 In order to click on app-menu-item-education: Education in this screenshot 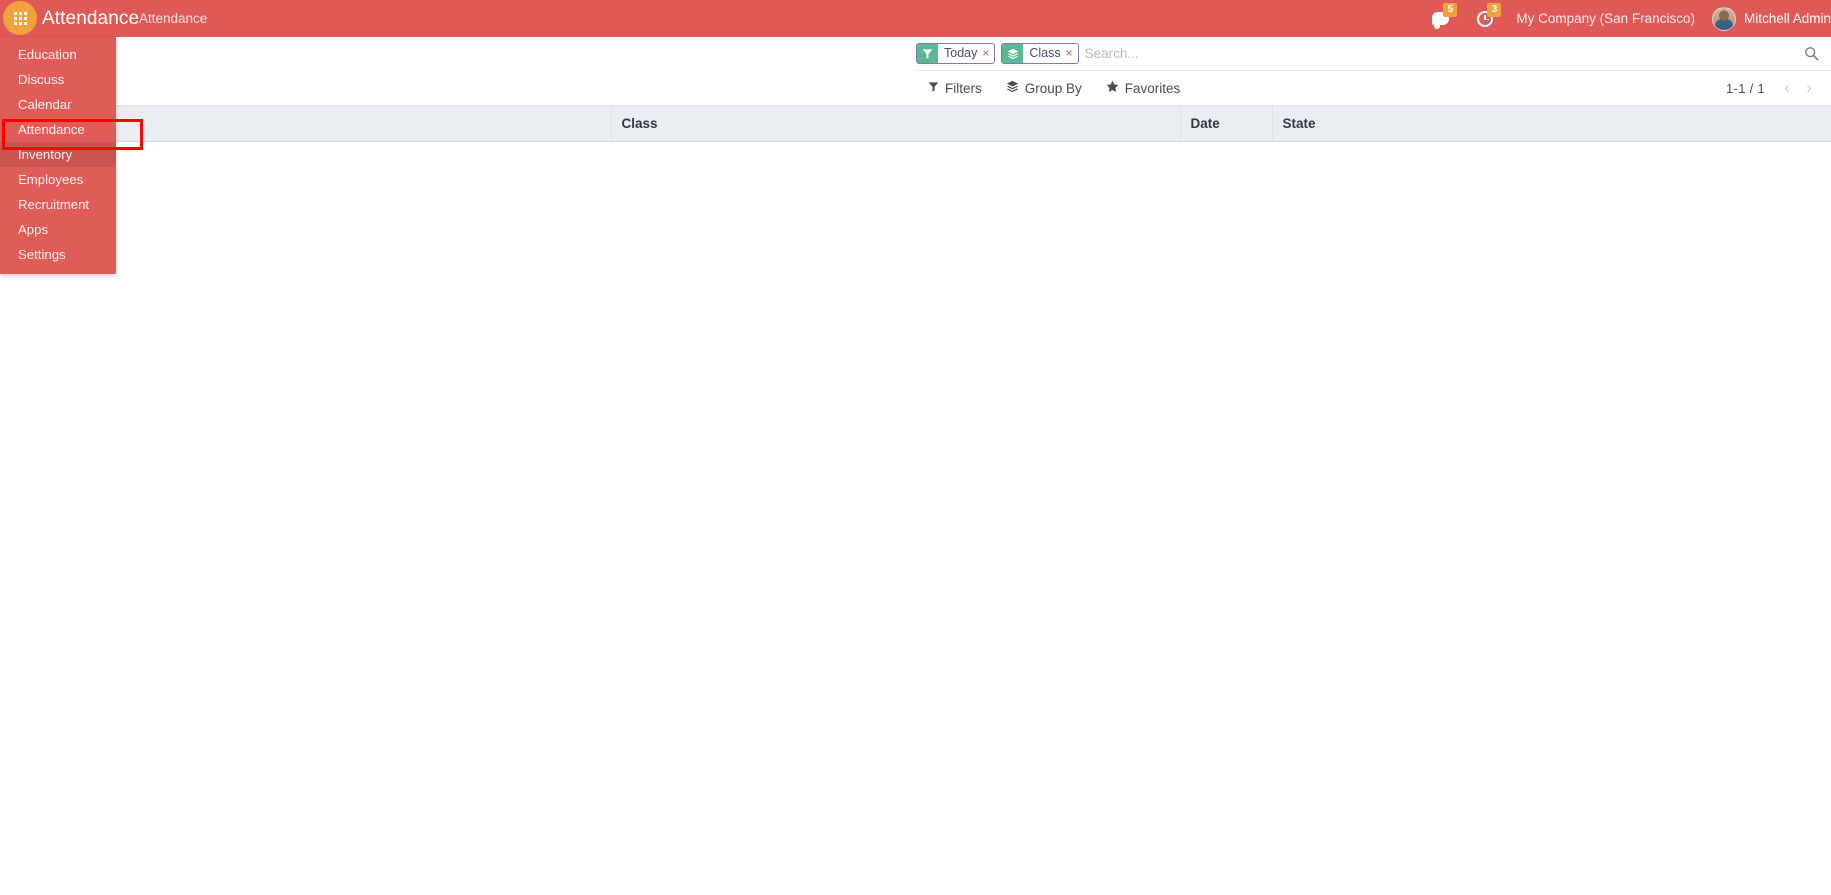, I will do `click(58, 54)`.